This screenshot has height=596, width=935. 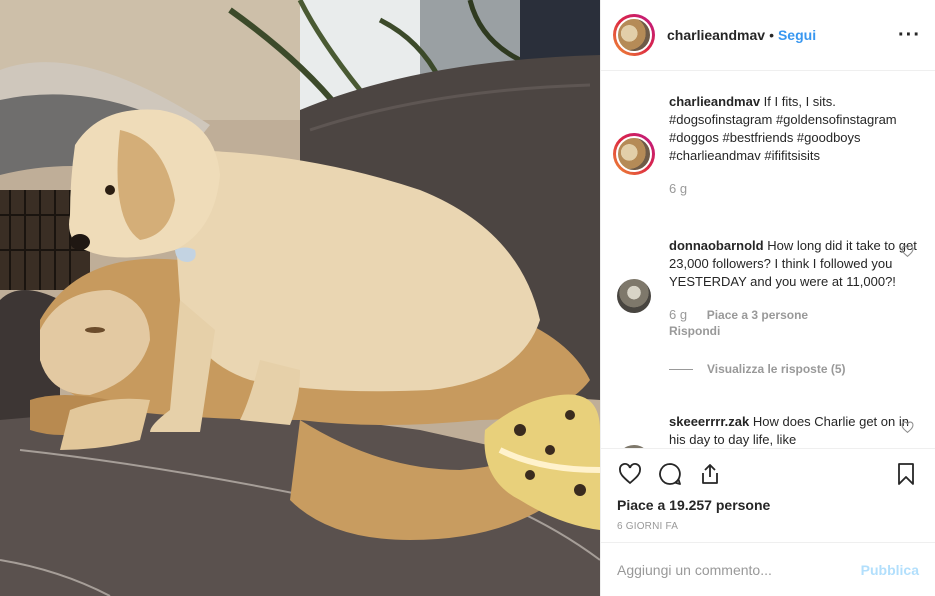 What do you see at coordinates (757, 315) in the screenshot?
I see `comment-likes: Piace a 3 persone` at bounding box center [757, 315].